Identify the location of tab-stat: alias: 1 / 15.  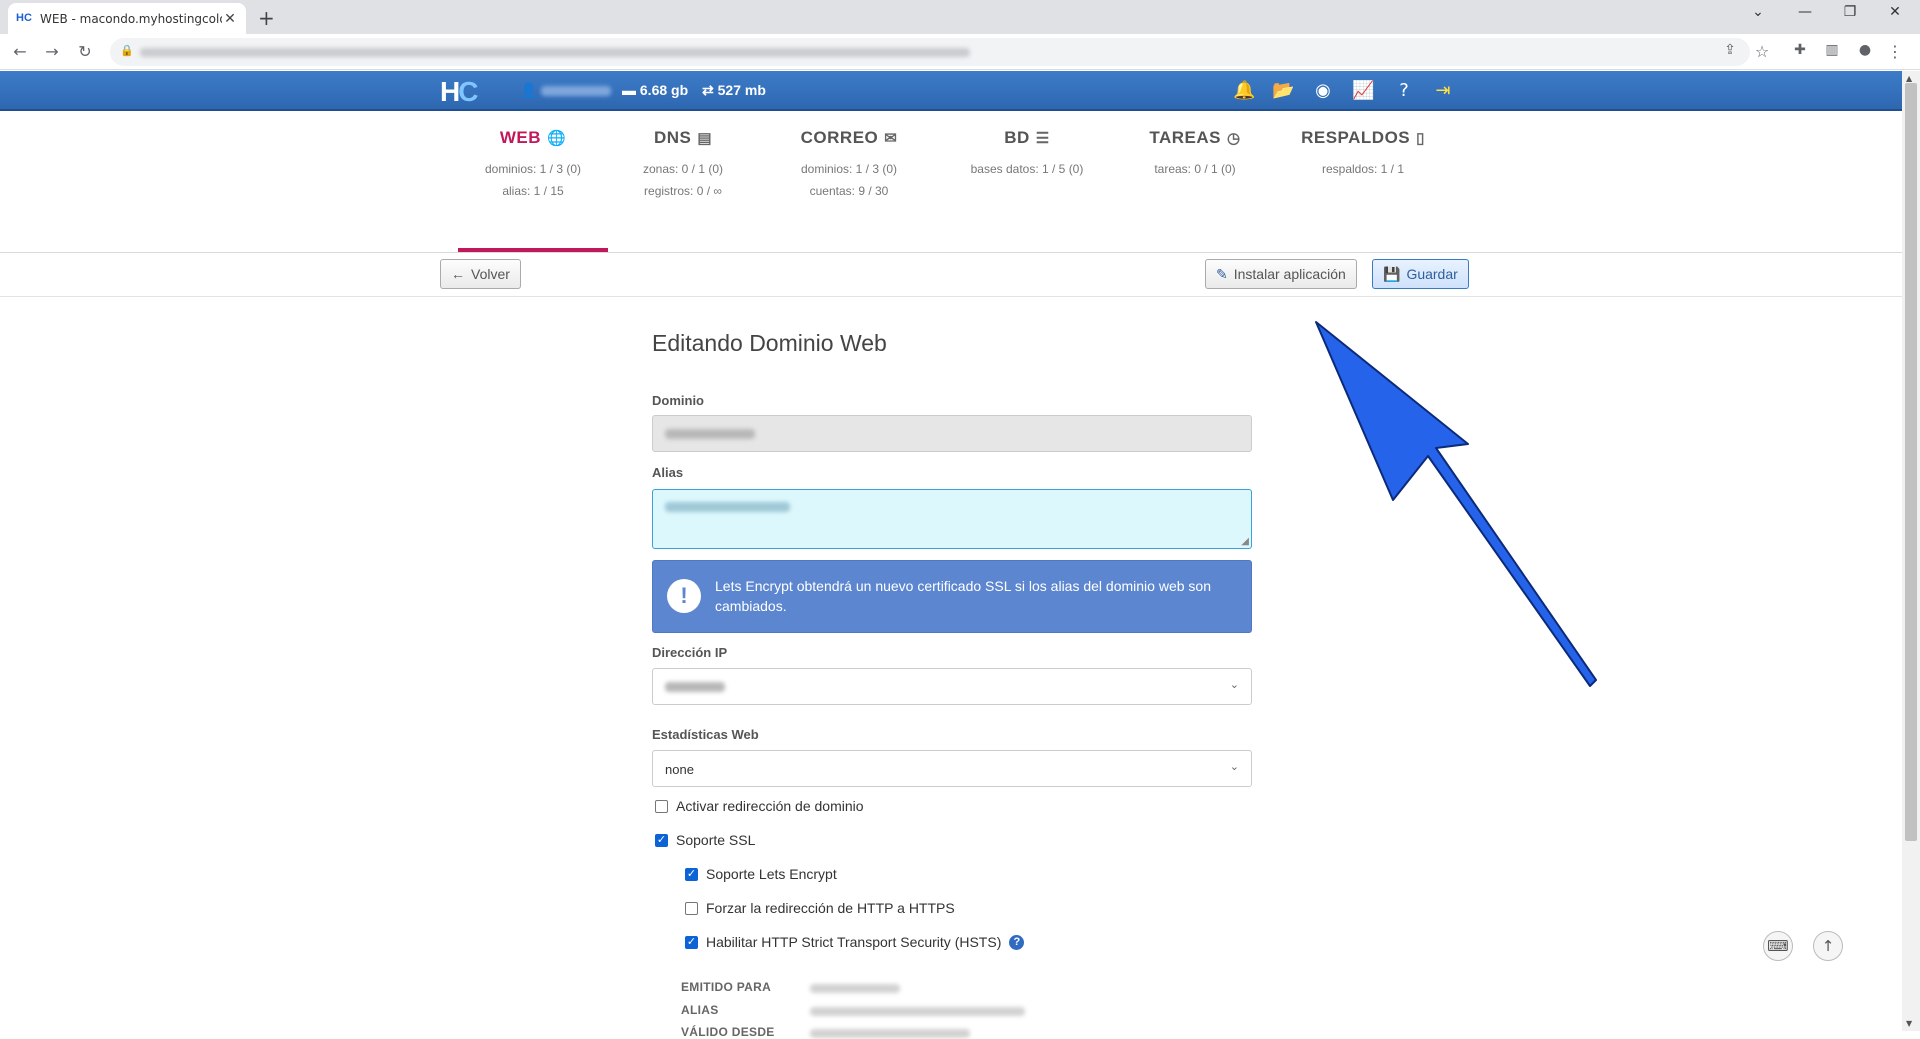
(533, 191).